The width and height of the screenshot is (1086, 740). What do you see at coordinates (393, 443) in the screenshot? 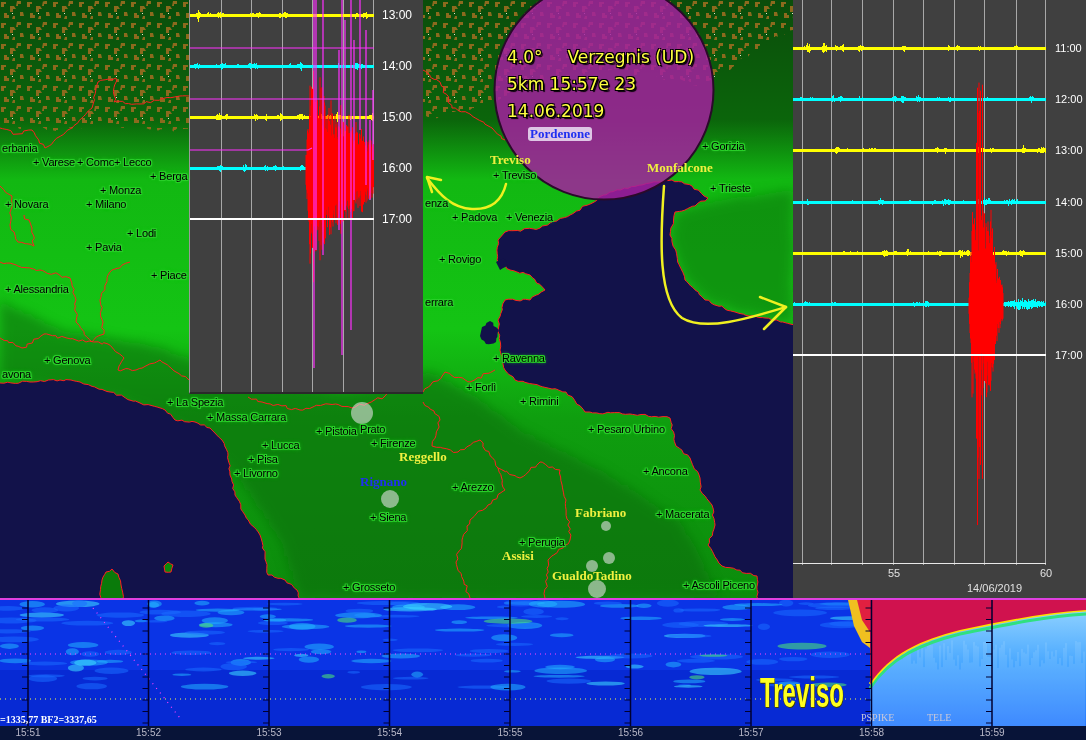
I see `city-label: + Firenze` at bounding box center [393, 443].